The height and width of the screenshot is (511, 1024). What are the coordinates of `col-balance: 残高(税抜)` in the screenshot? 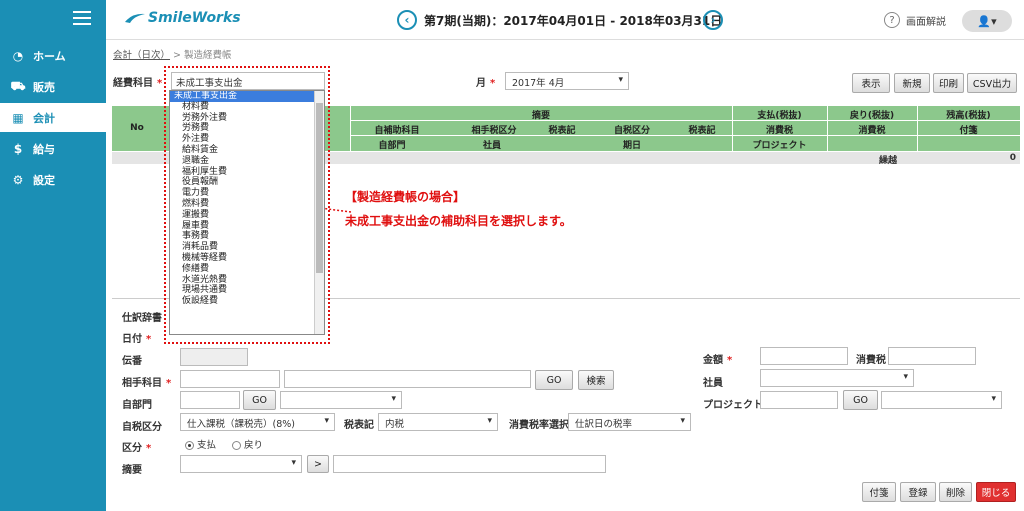 It's located at (968, 116).